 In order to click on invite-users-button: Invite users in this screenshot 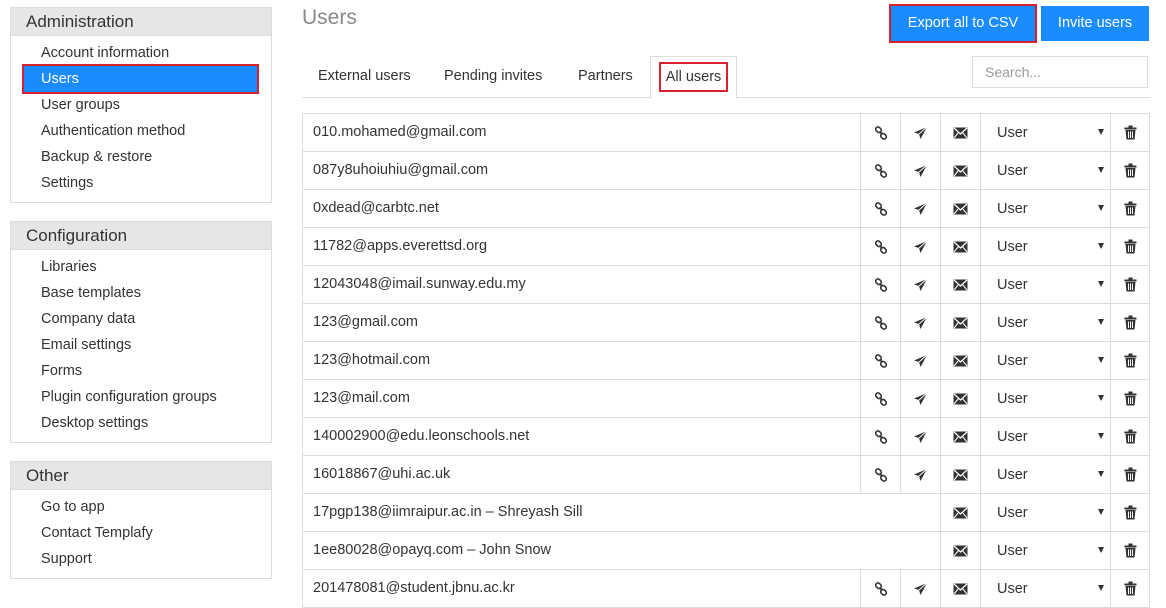, I will do `click(1095, 23)`.